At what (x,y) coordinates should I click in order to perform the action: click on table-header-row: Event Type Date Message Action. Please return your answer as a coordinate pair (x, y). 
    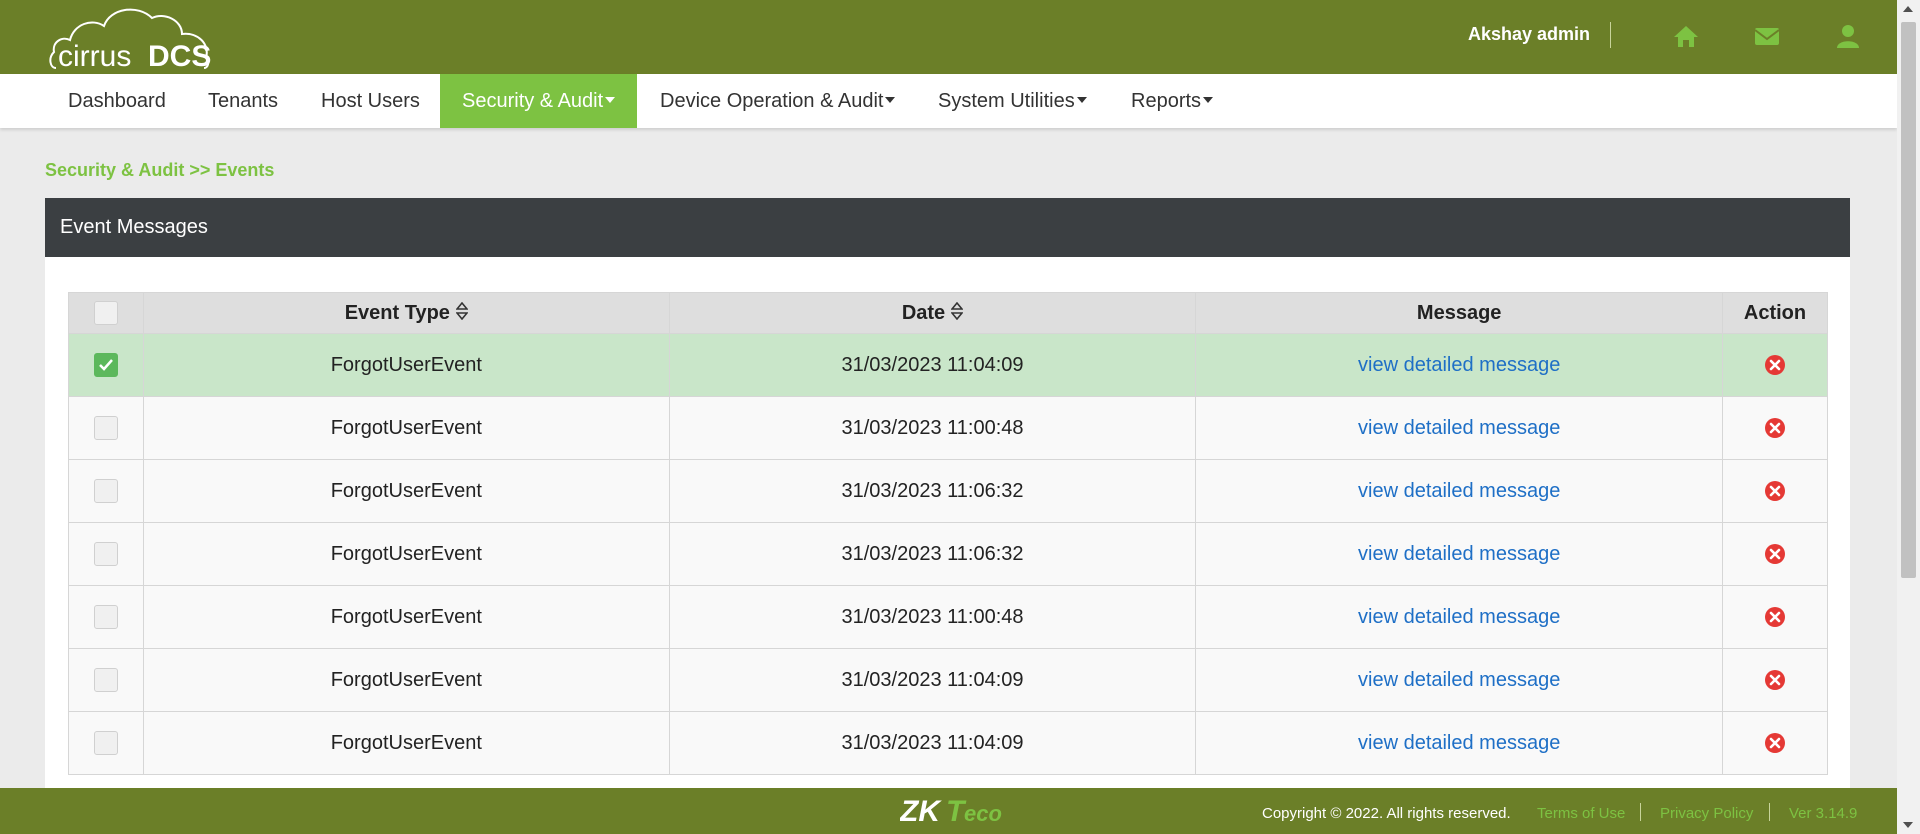
    Looking at the image, I should click on (948, 313).